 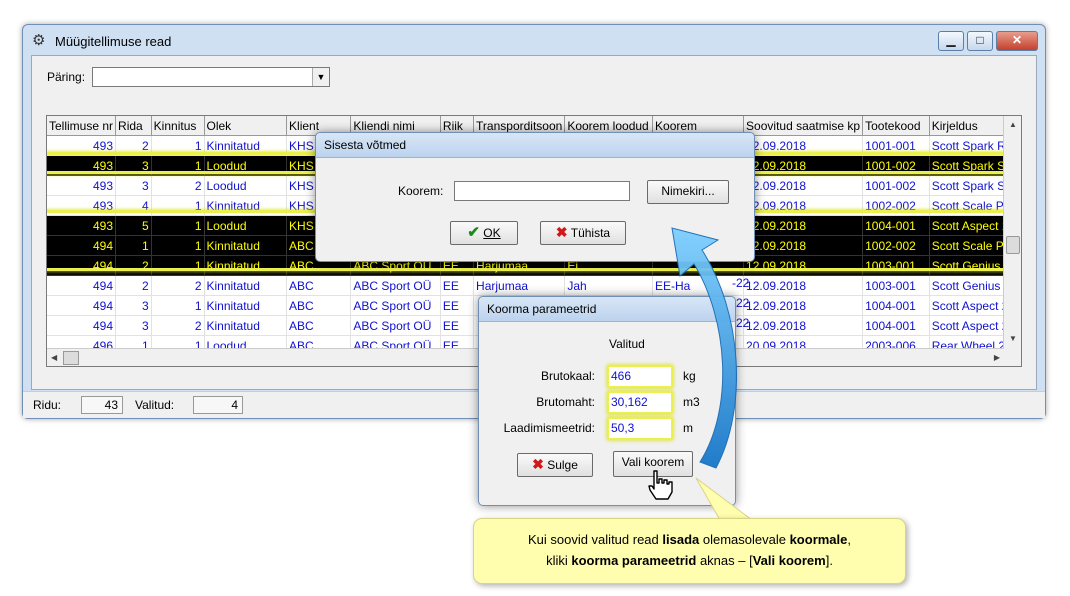 What do you see at coordinates (829, 560) in the screenshot?
I see `callout-text: ].` at bounding box center [829, 560].